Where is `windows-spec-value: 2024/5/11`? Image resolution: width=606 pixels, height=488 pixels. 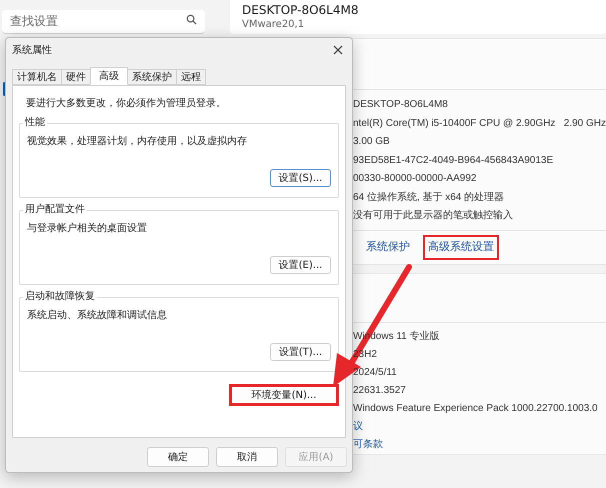
windows-spec-value: 2024/5/11 is located at coordinates (375, 373).